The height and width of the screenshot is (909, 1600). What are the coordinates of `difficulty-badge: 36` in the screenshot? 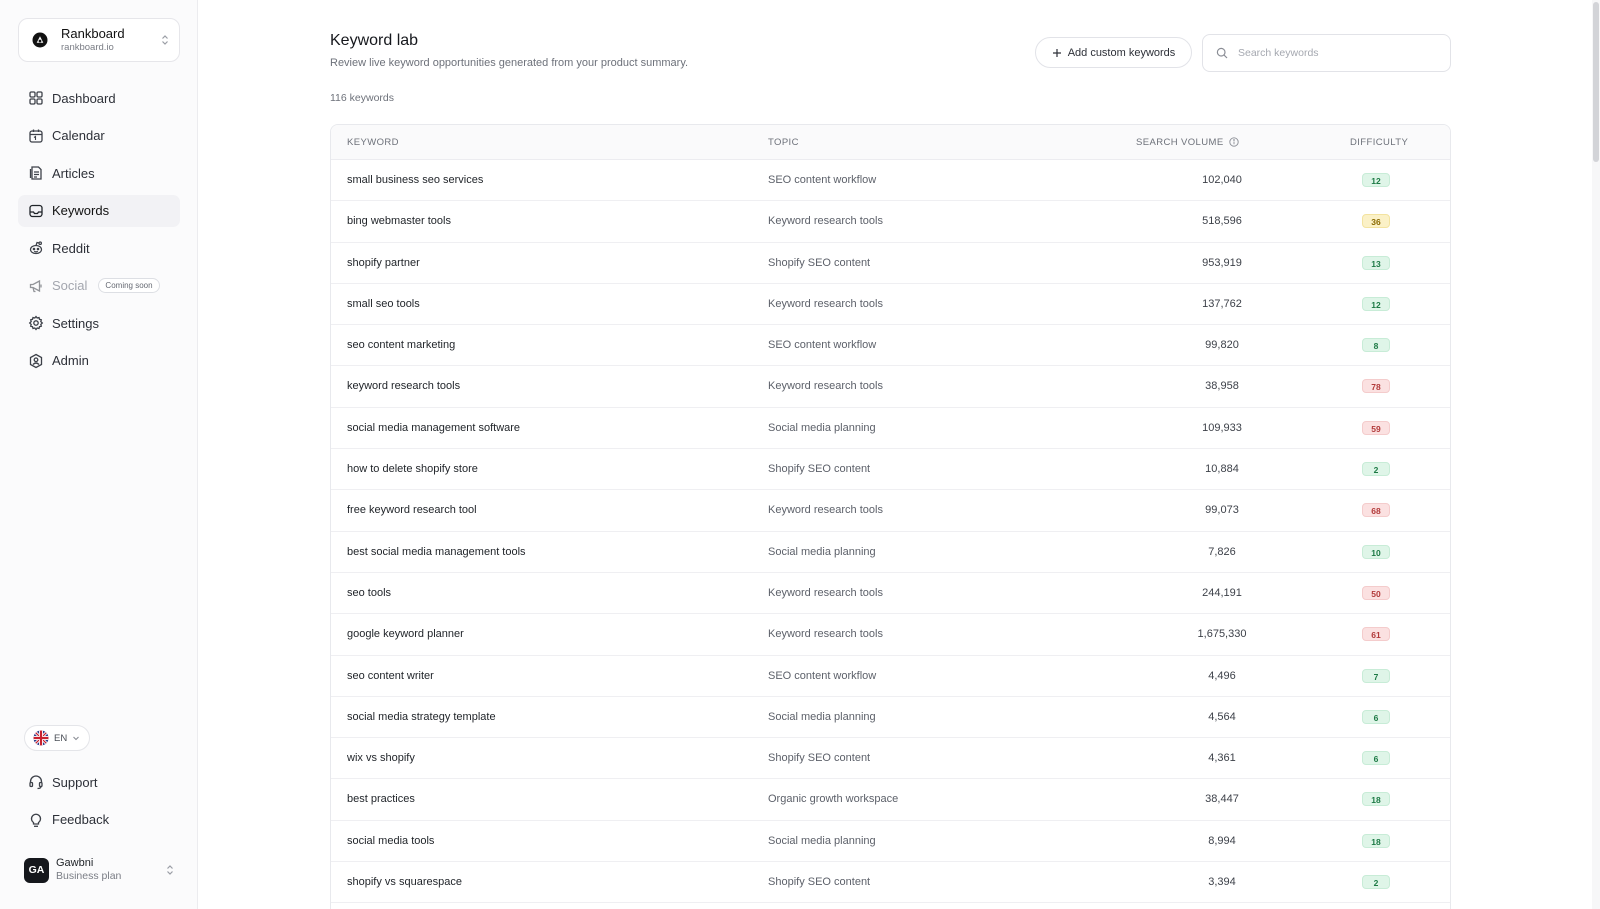 It's located at (1376, 221).